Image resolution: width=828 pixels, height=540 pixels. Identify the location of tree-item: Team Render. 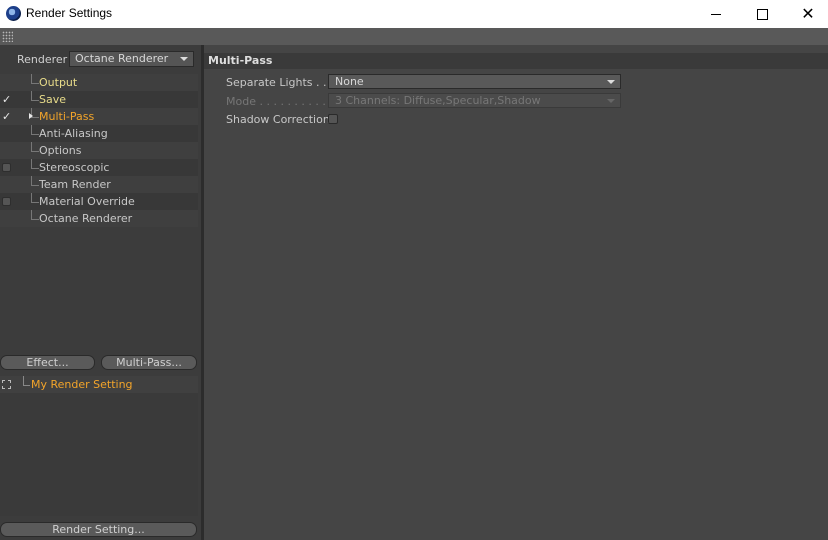
(99, 184).